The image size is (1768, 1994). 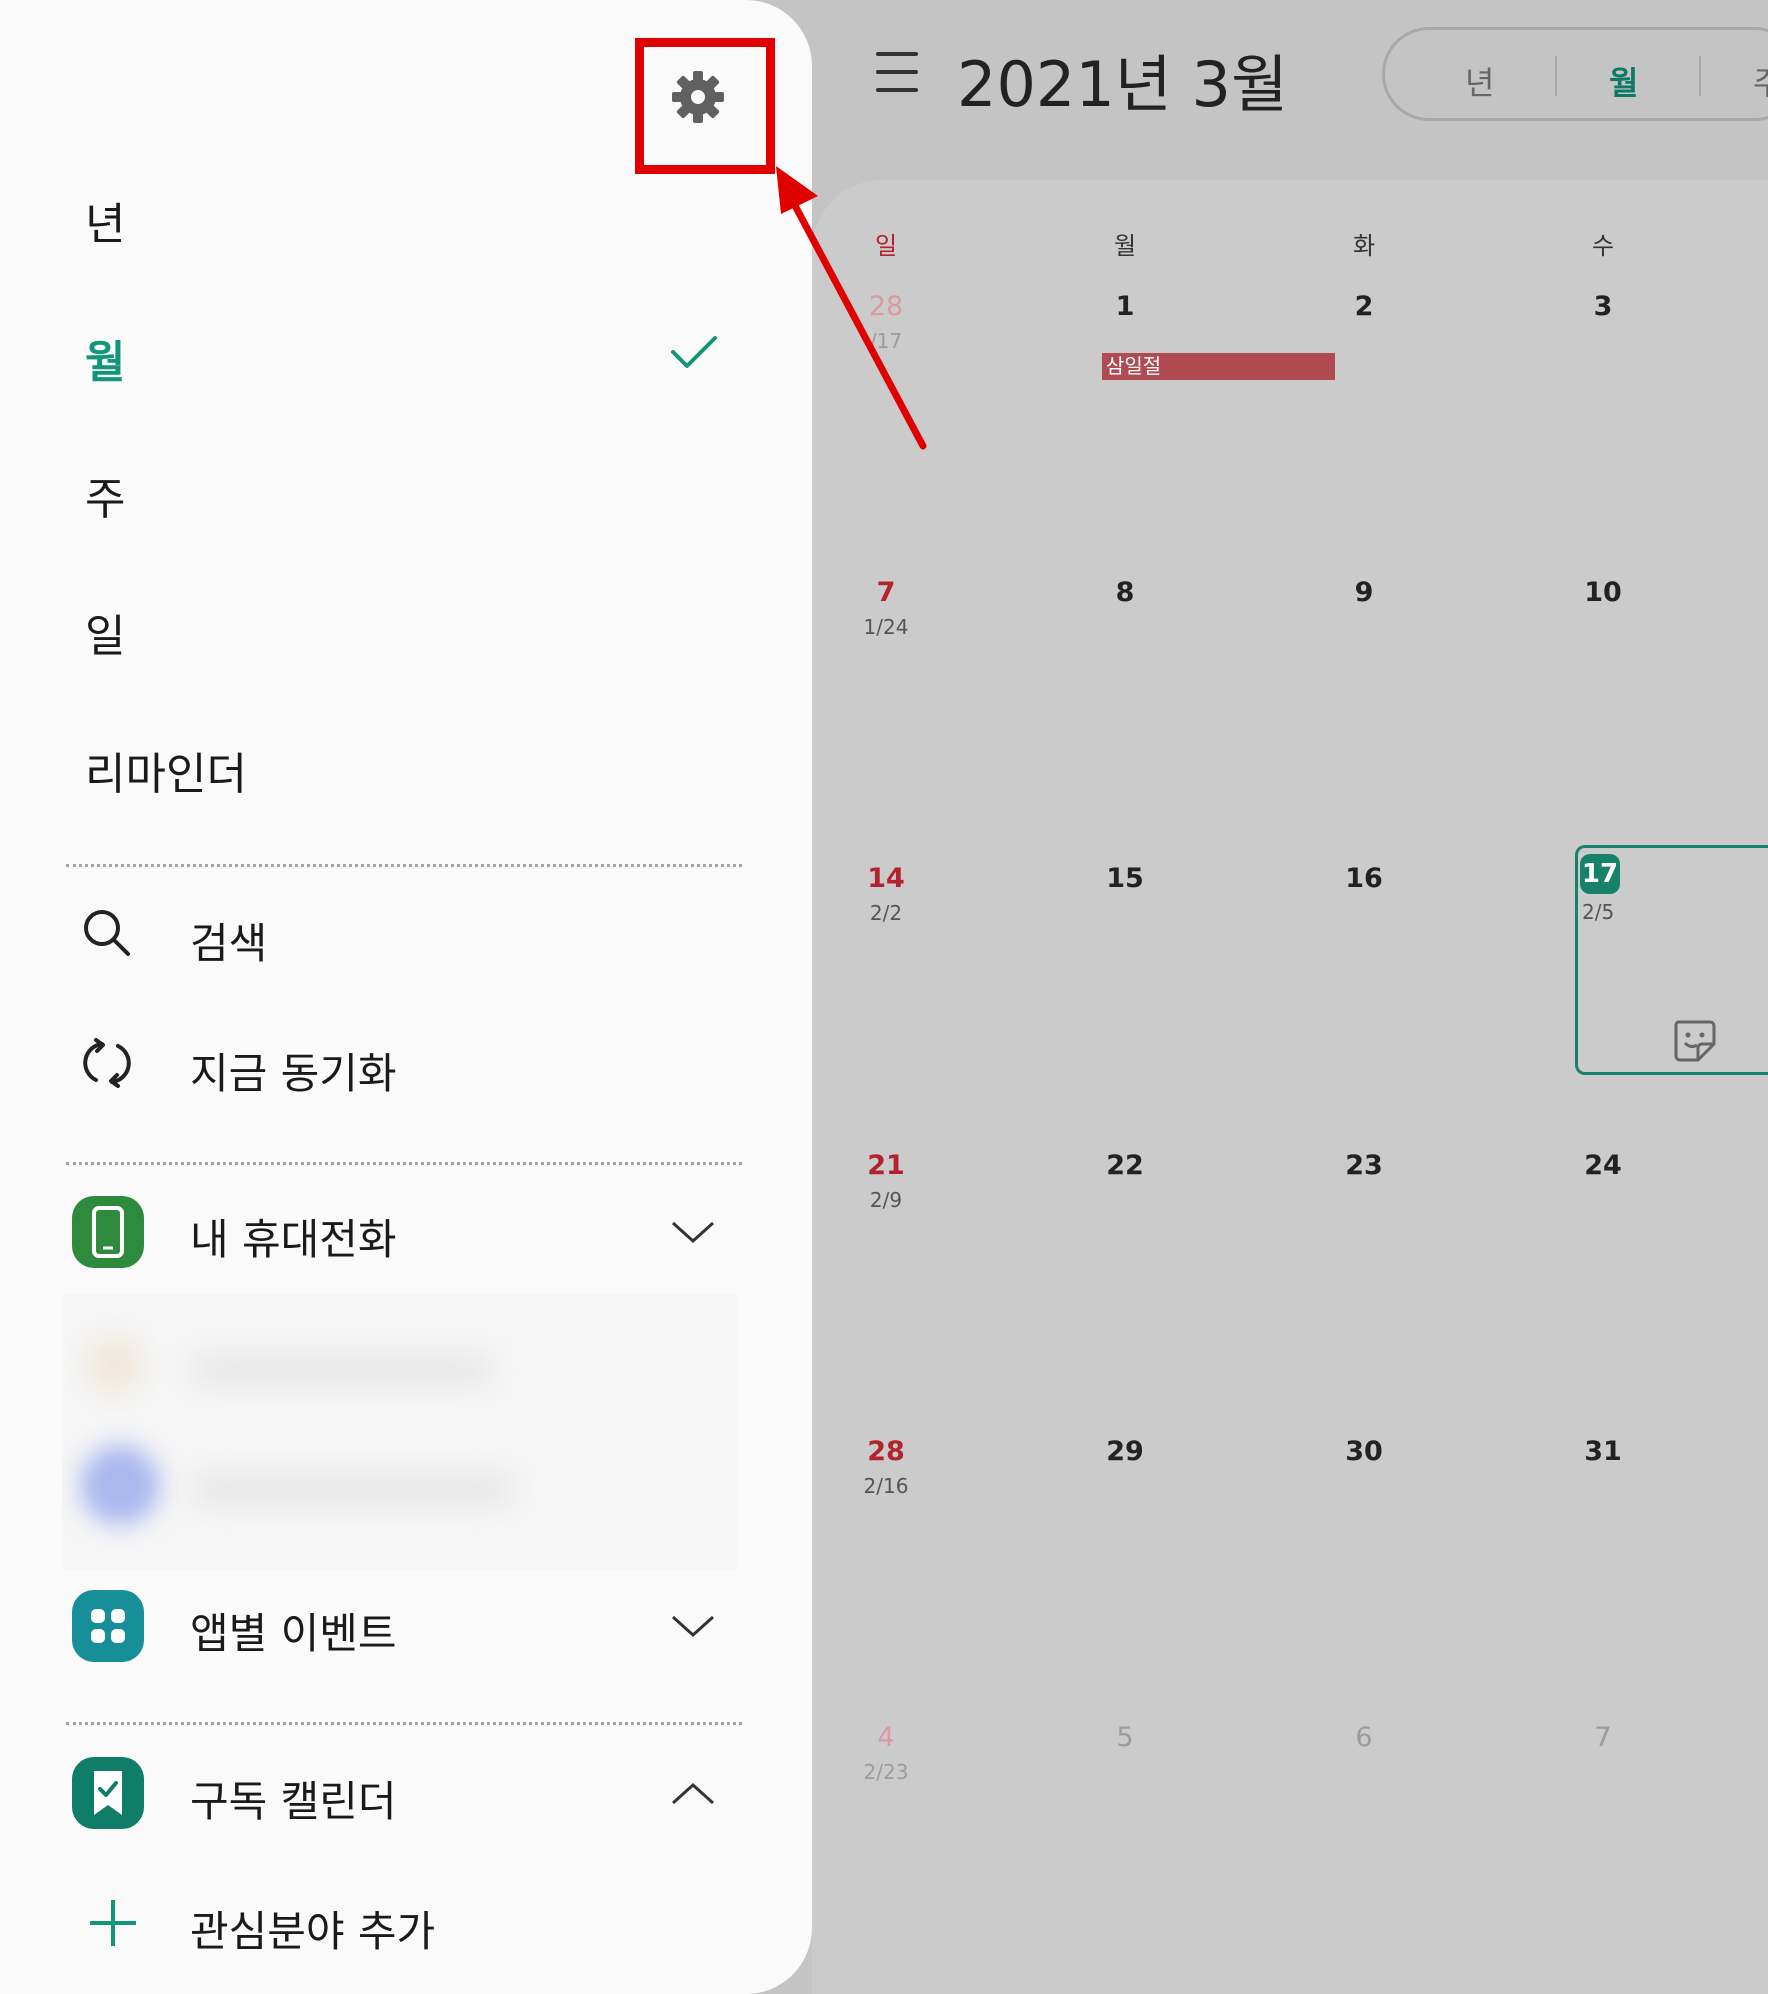 What do you see at coordinates (107, 1063) in the screenshot?
I see `sync-icon` at bounding box center [107, 1063].